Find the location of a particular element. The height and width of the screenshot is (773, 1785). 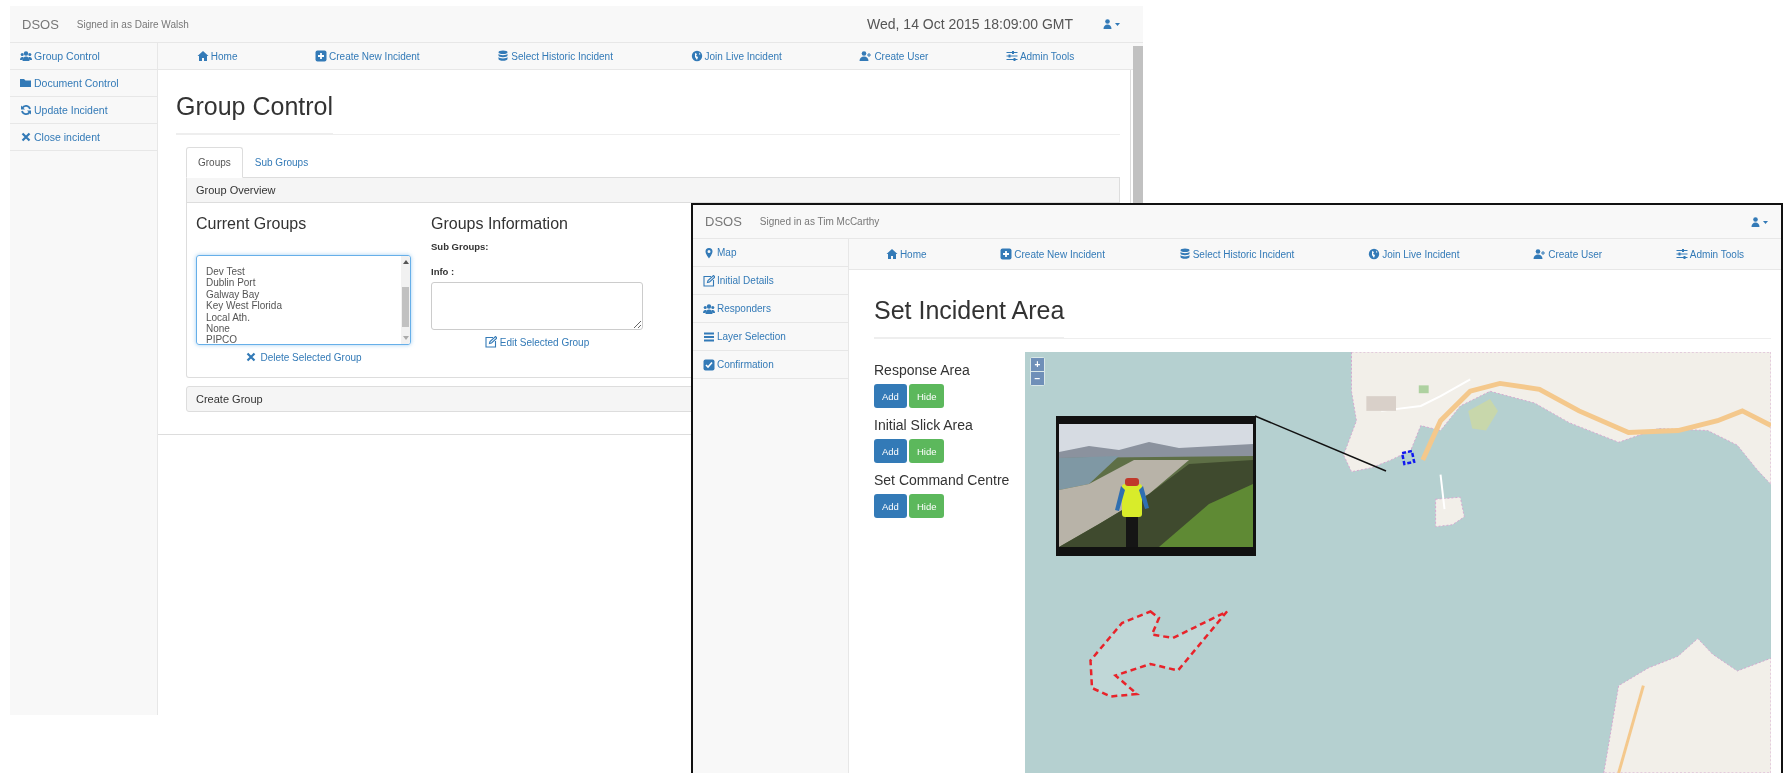

sidebar-item: Layer Selection is located at coordinates (770, 337).